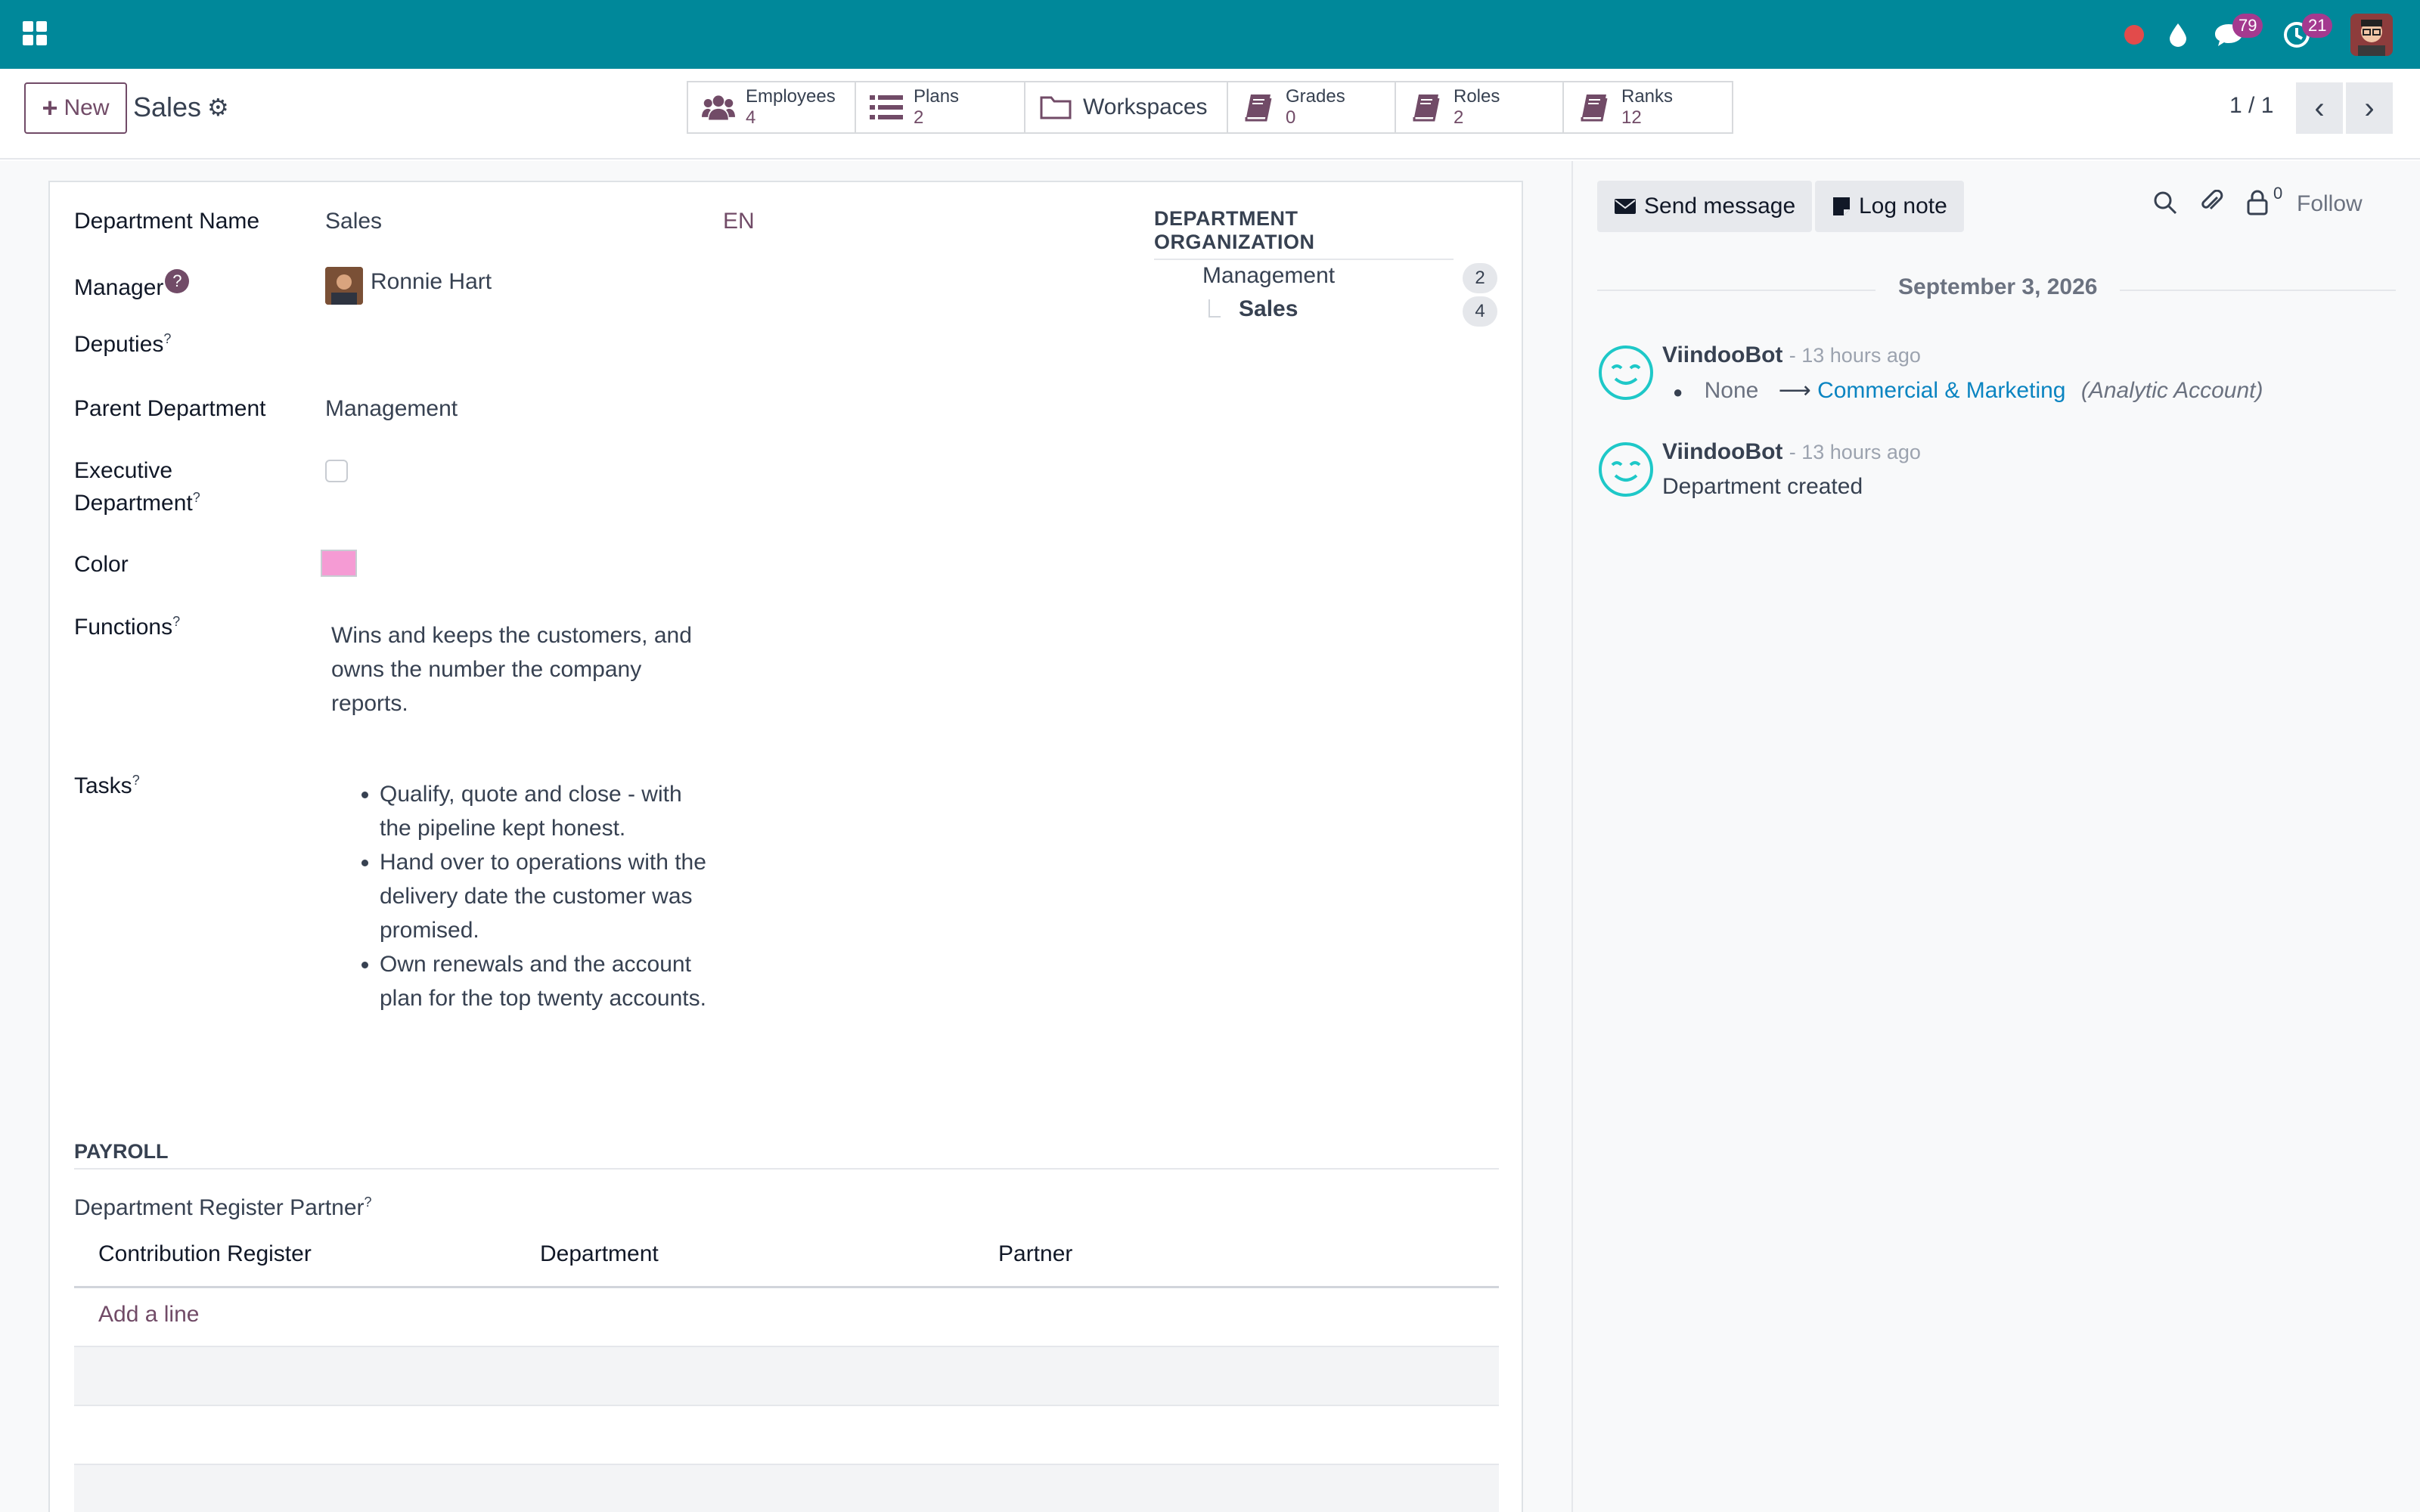 The image size is (2420, 1512). Describe the element at coordinates (119, 287) in the screenshot. I see `manager-label-text: Manager` at that location.